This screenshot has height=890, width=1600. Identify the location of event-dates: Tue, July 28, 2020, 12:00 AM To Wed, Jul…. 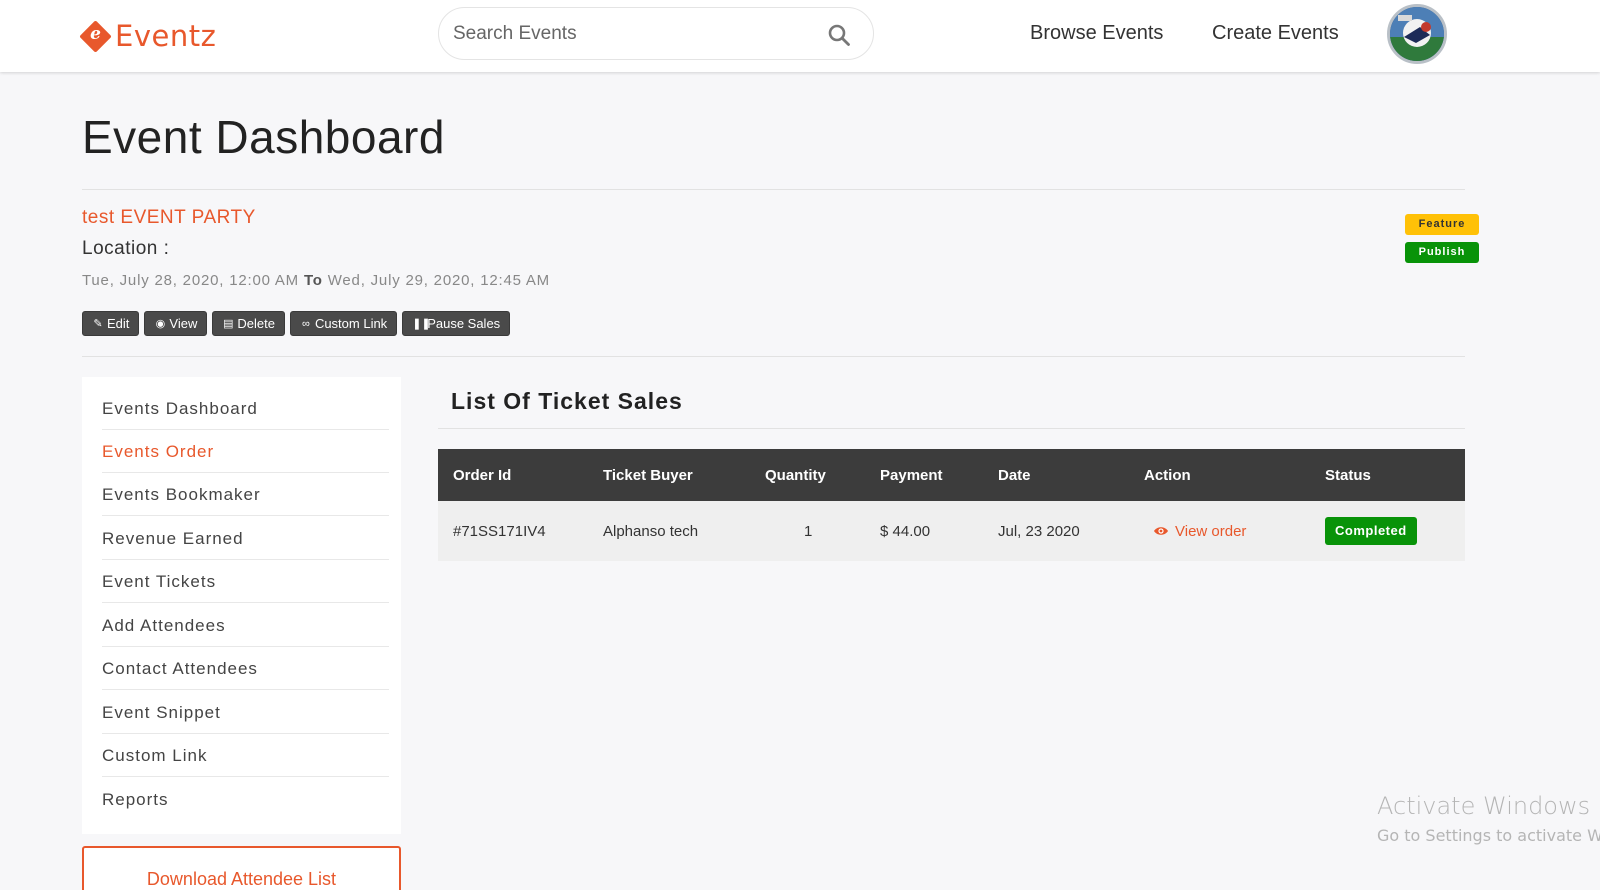
(316, 280).